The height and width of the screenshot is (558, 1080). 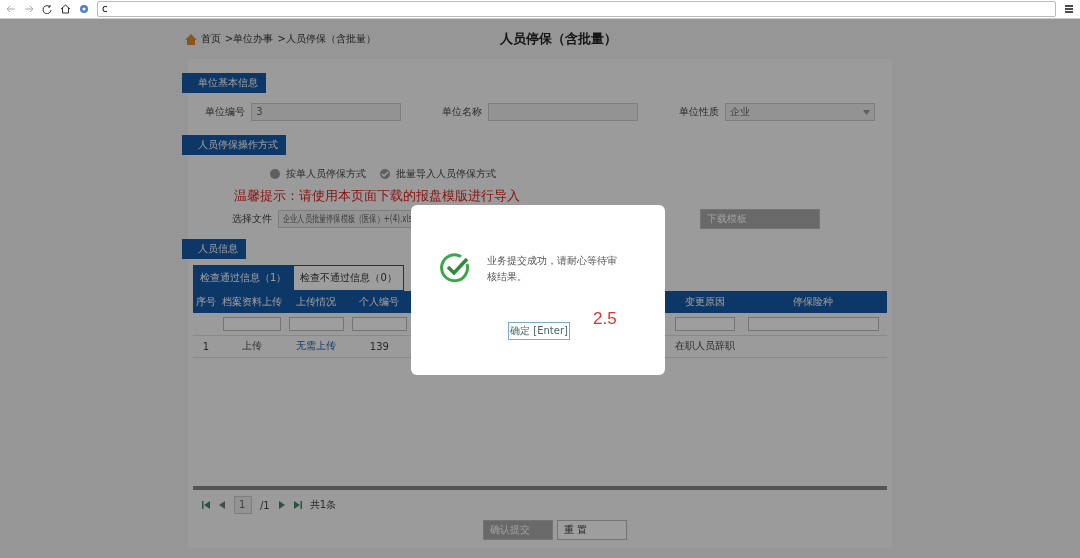 What do you see at coordinates (222, 505) in the screenshot?
I see `prev-page-icon` at bounding box center [222, 505].